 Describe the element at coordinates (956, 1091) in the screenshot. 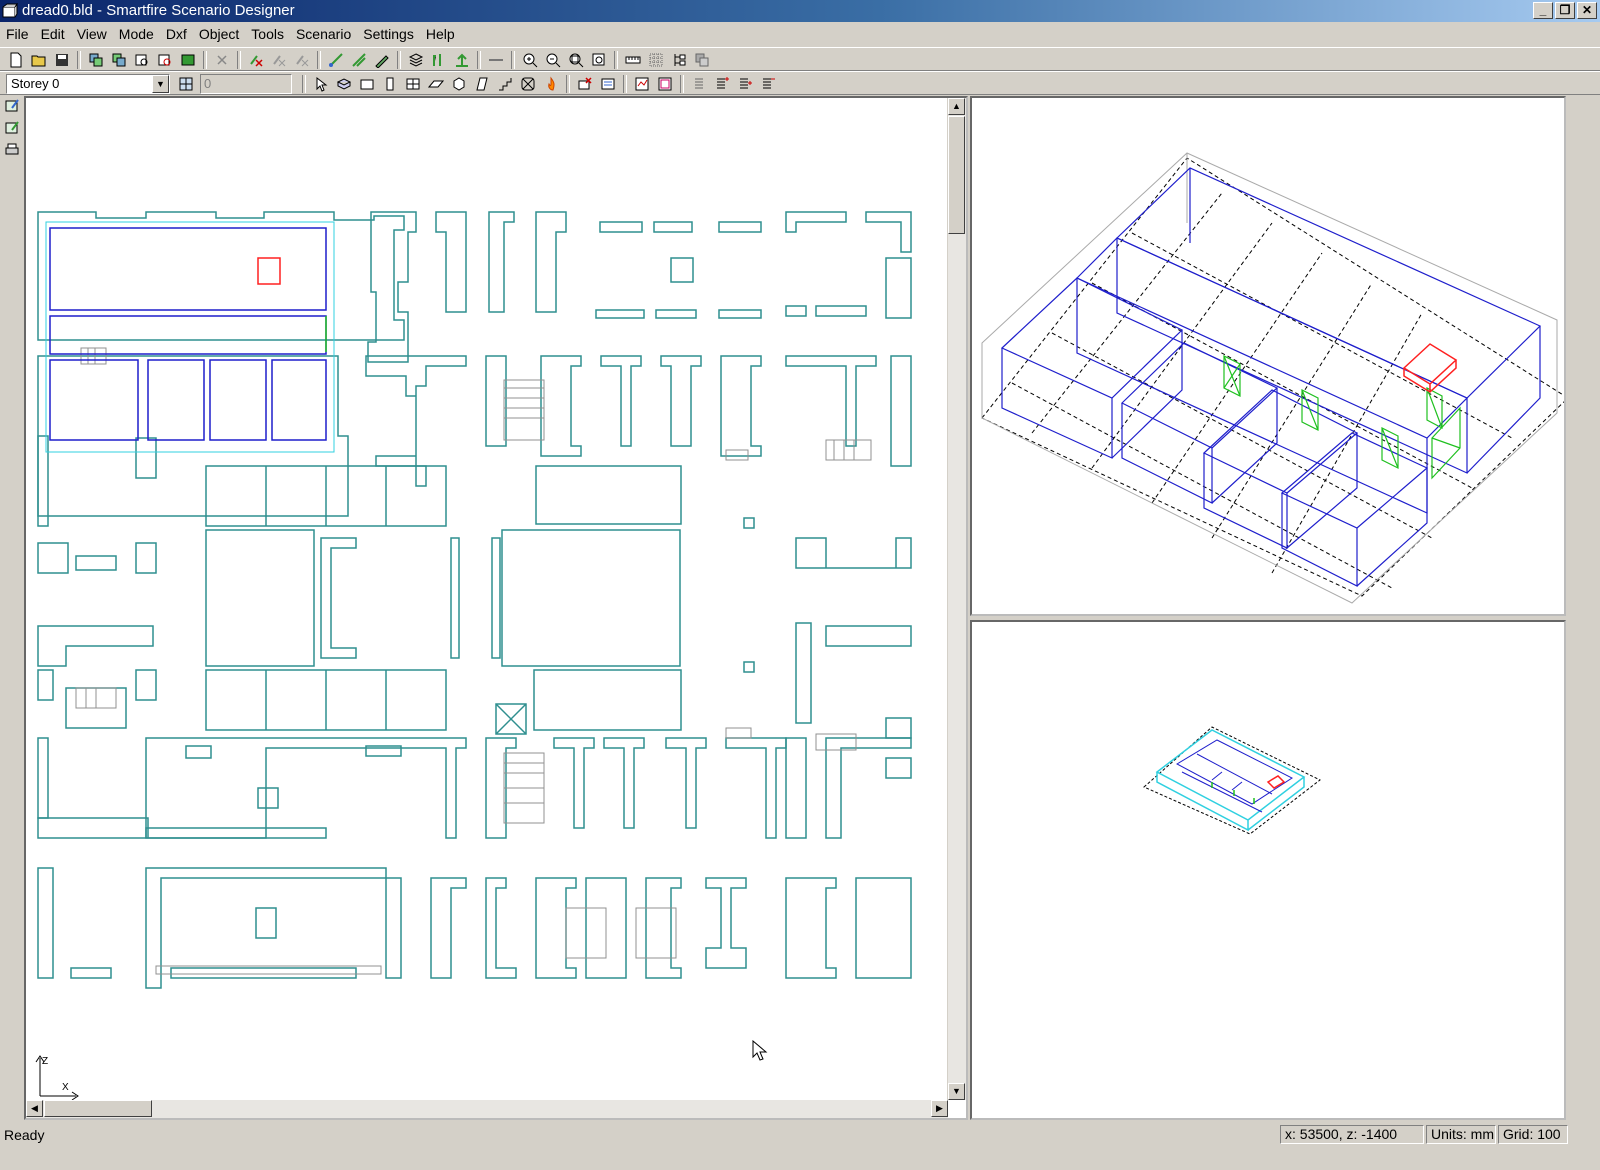

I see `scroll-down-button: ▼` at that location.